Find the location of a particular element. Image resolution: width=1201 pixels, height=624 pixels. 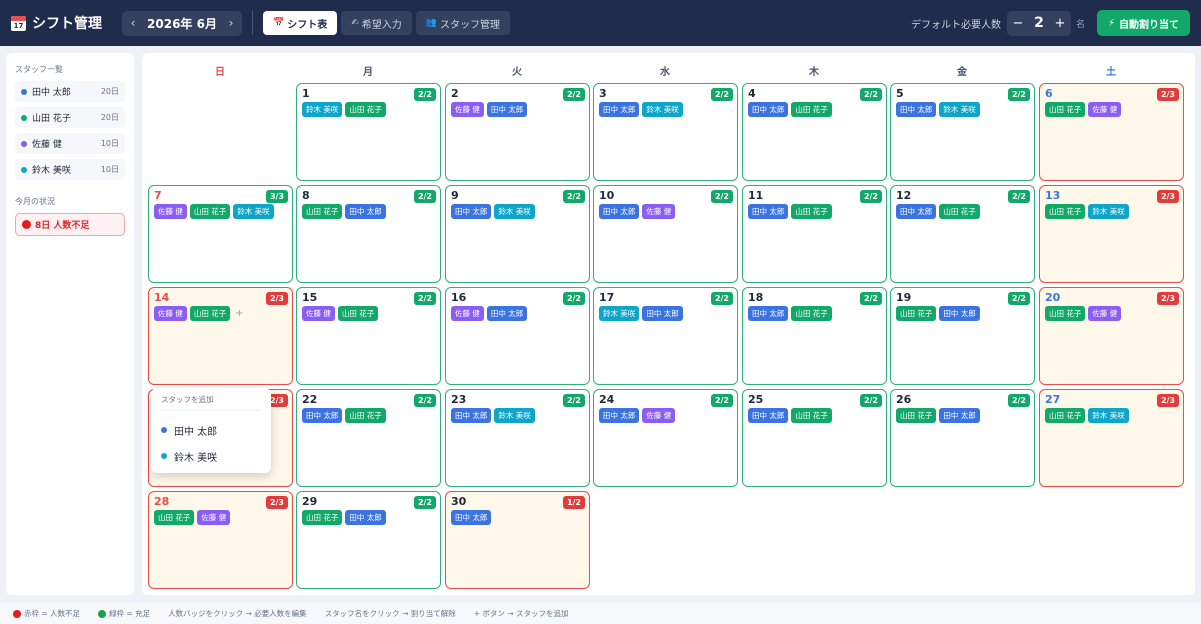

day-cell: 3 2/2 田中 太郎 鈴木 美咲 is located at coordinates (665, 132).